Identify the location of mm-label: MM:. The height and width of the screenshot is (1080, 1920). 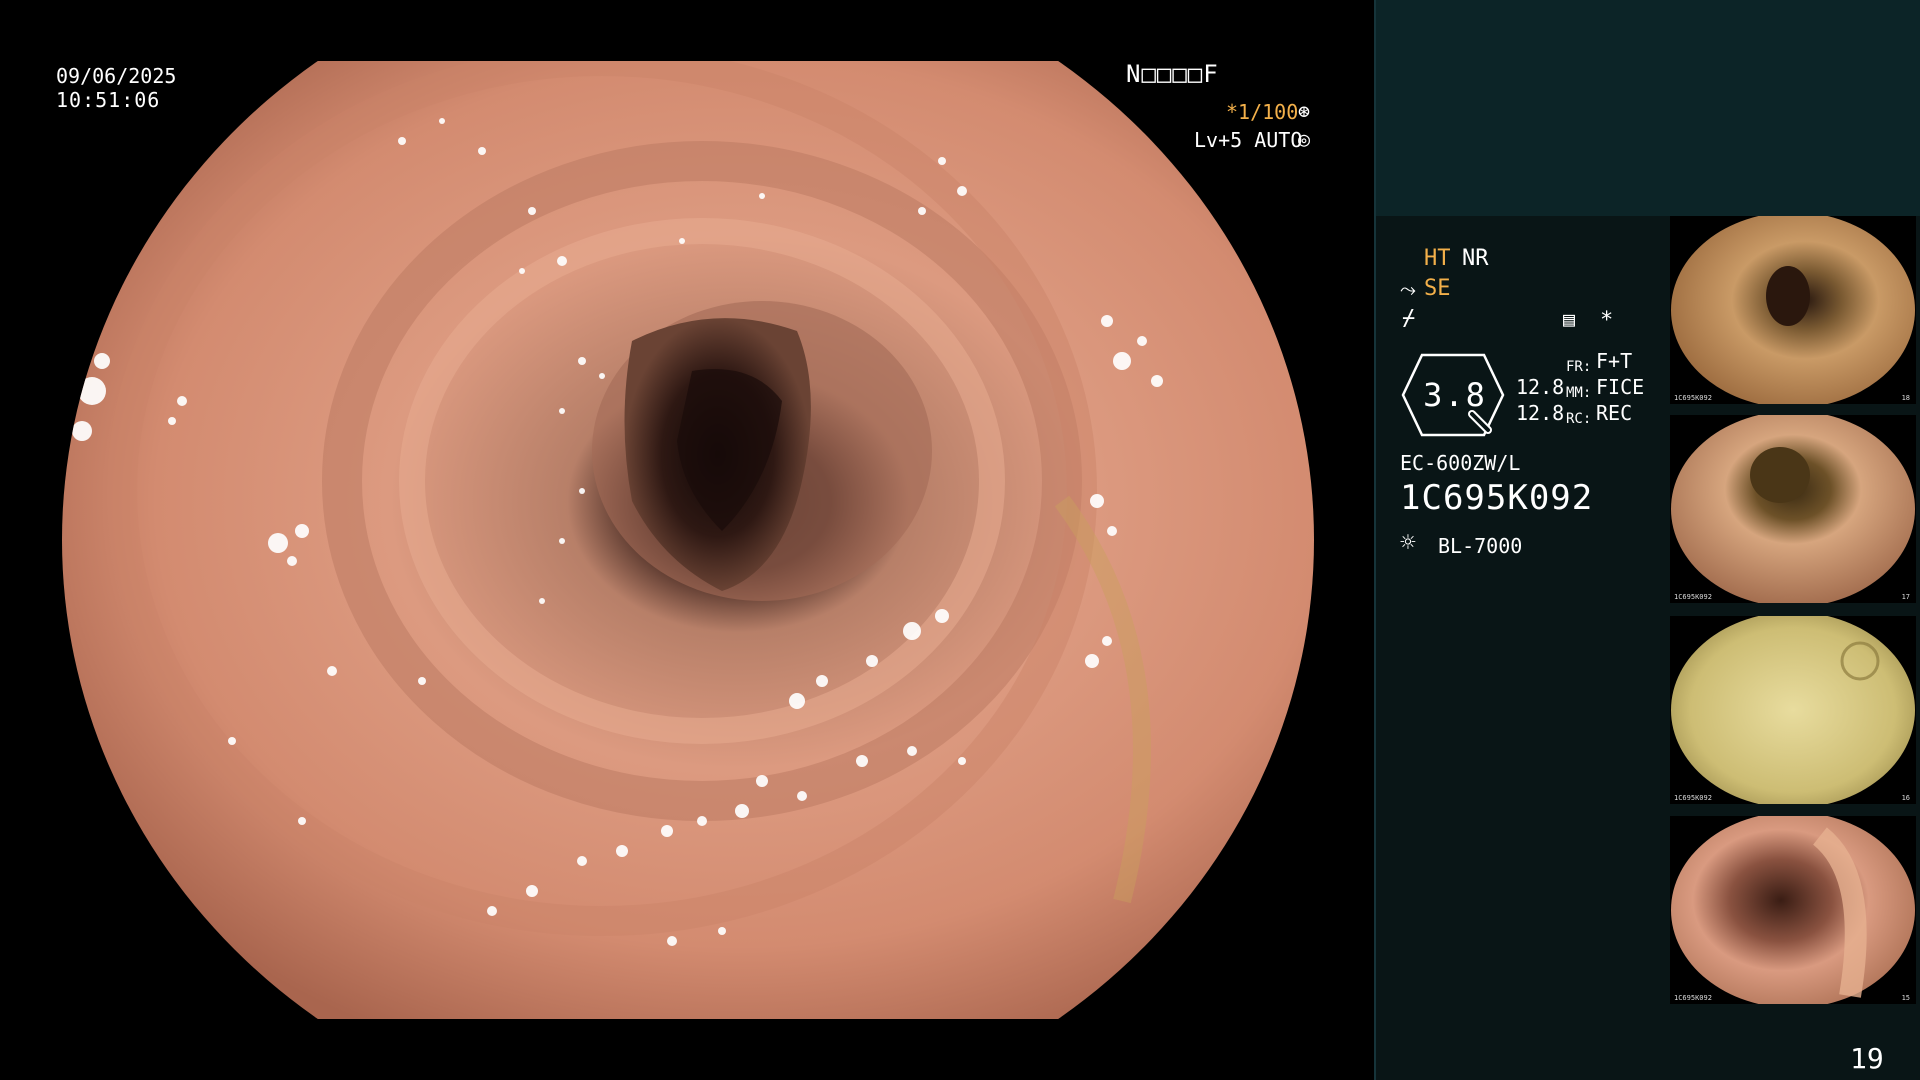
(1579, 393).